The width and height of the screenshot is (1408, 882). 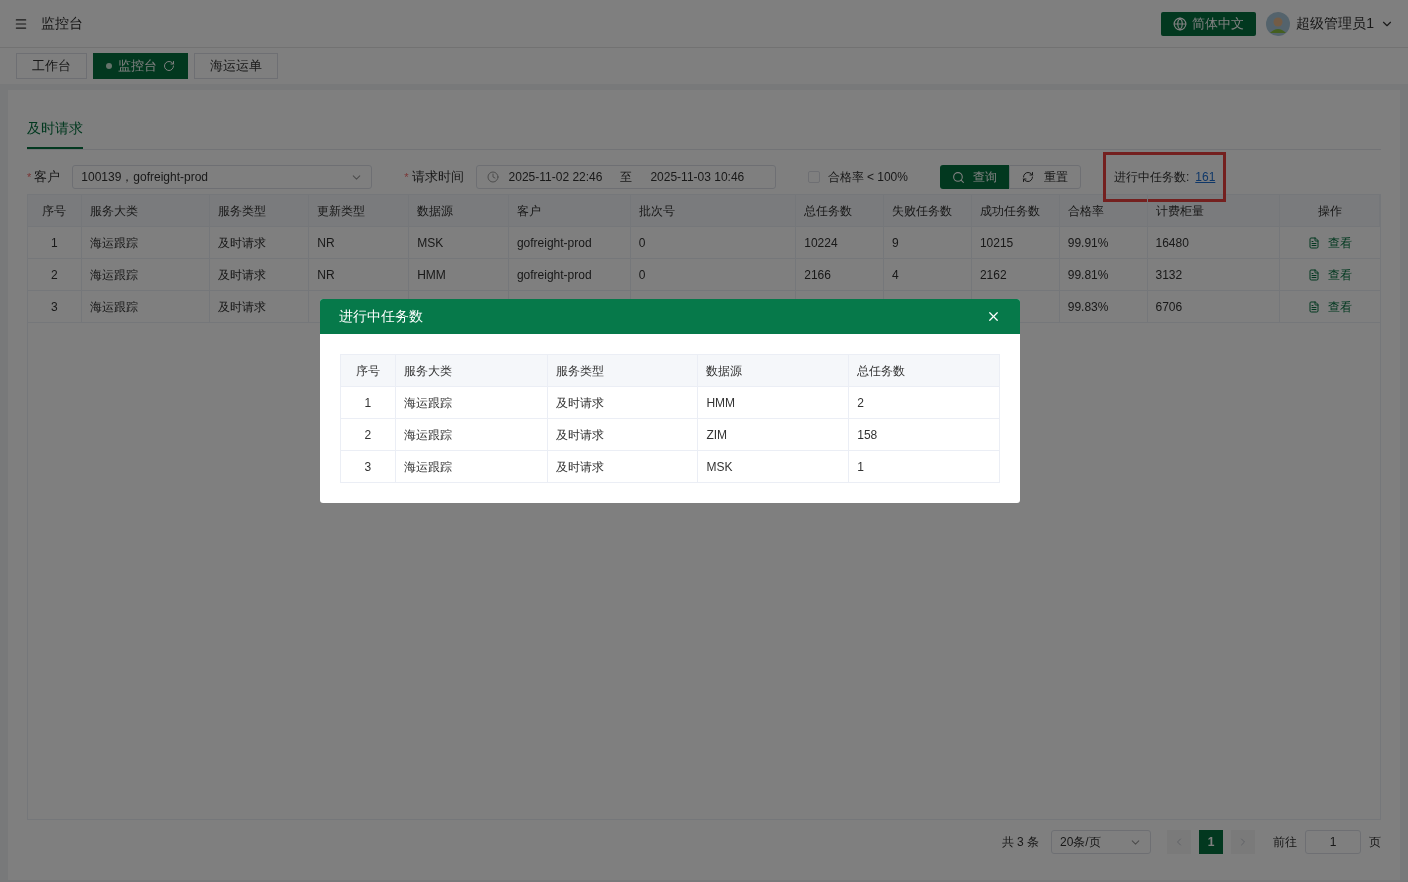 What do you see at coordinates (1285, 842) in the screenshot?
I see `goto-label: 前往` at bounding box center [1285, 842].